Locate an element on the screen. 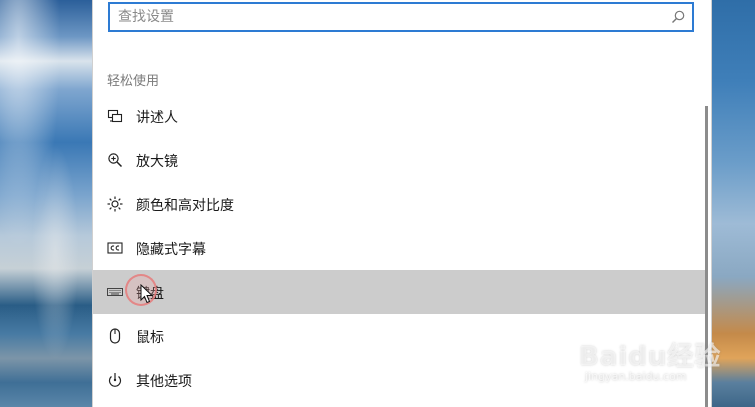  nav-item-label: 其他选项 is located at coordinates (164, 382).